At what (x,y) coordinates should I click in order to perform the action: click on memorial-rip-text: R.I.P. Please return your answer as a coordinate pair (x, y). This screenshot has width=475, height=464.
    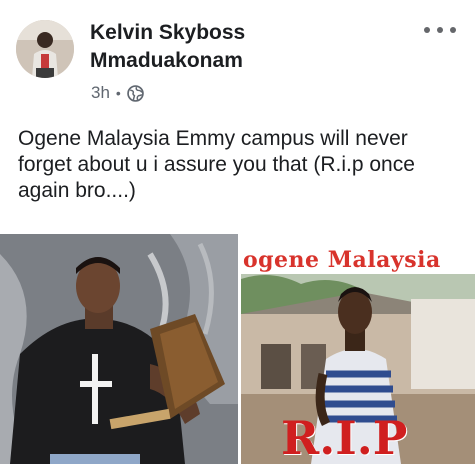
    Looking at the image, I should click on (344, 437).